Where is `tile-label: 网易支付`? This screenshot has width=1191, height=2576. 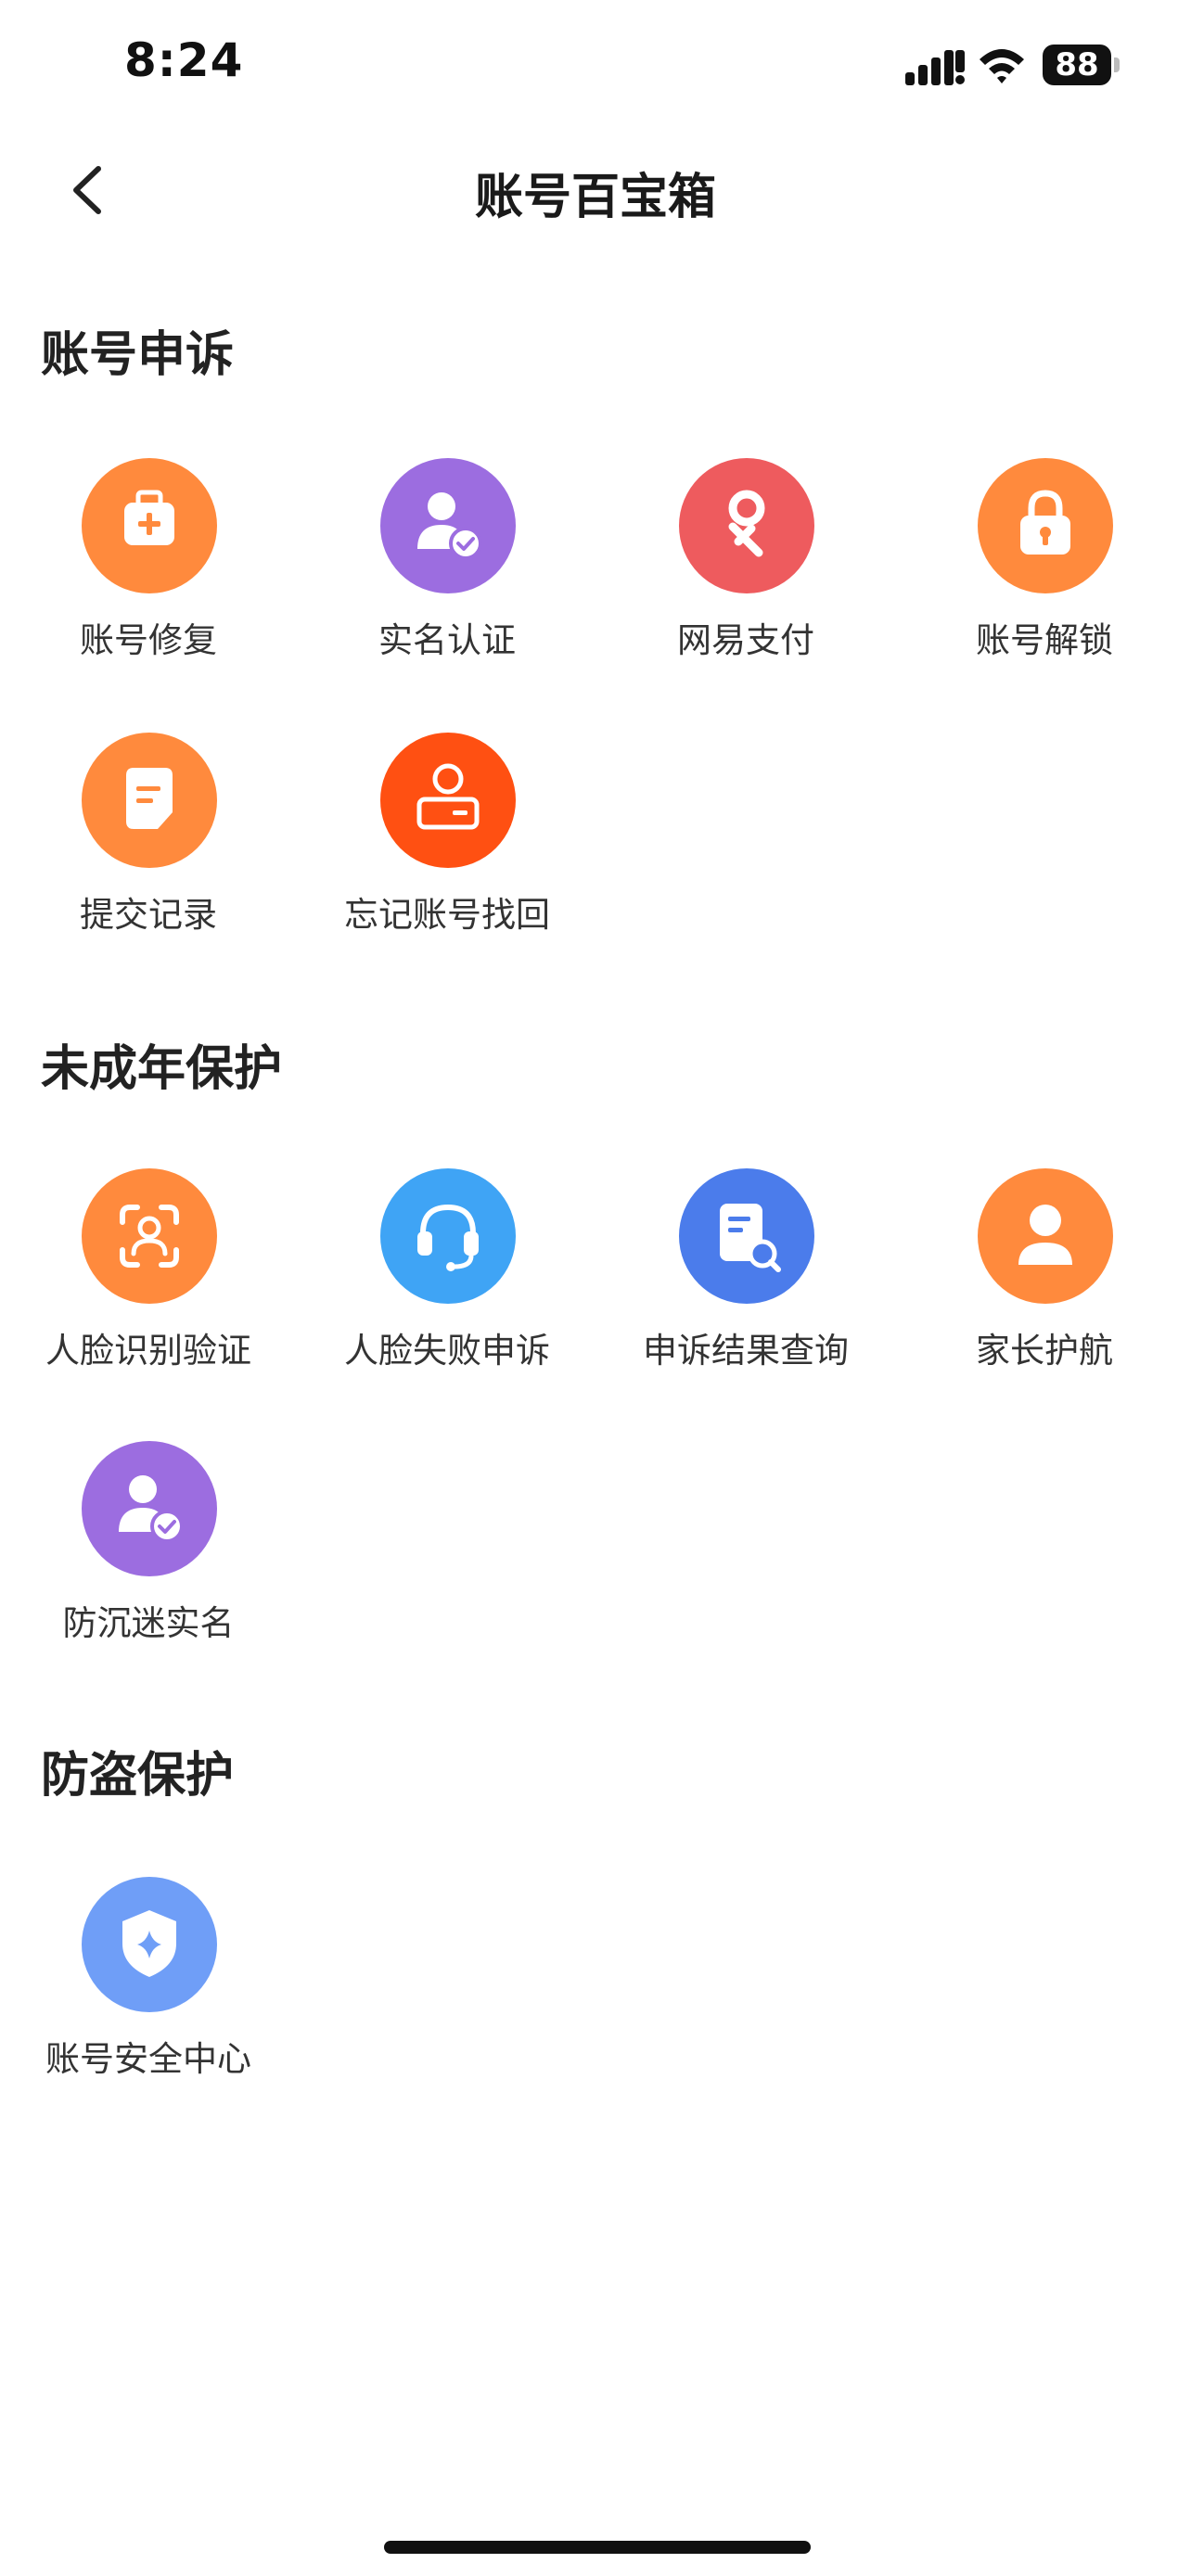 tile-label: 网易支付 is located at coordinates (745, 640).